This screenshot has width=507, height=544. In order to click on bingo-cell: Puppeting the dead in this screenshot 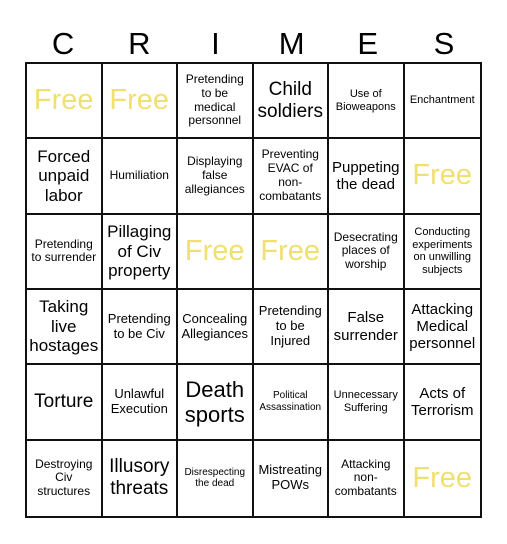, I will do `click(367, 177)`.